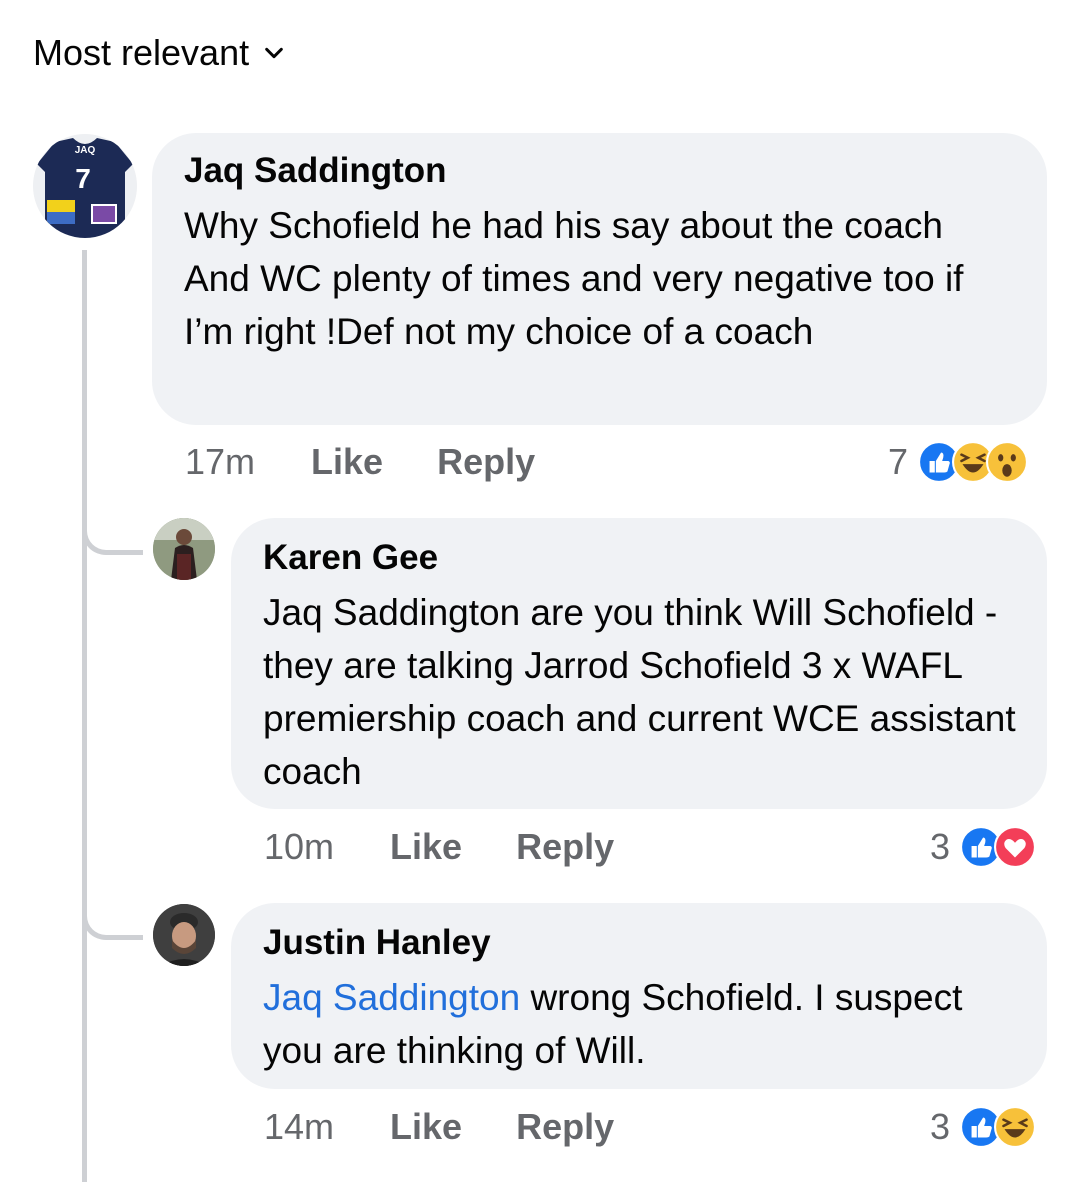  What do you see at coordinates (387, 462) in the screenshot?
I see `comment-actions: 17m Like Reply` at bounding box center [387, 462].